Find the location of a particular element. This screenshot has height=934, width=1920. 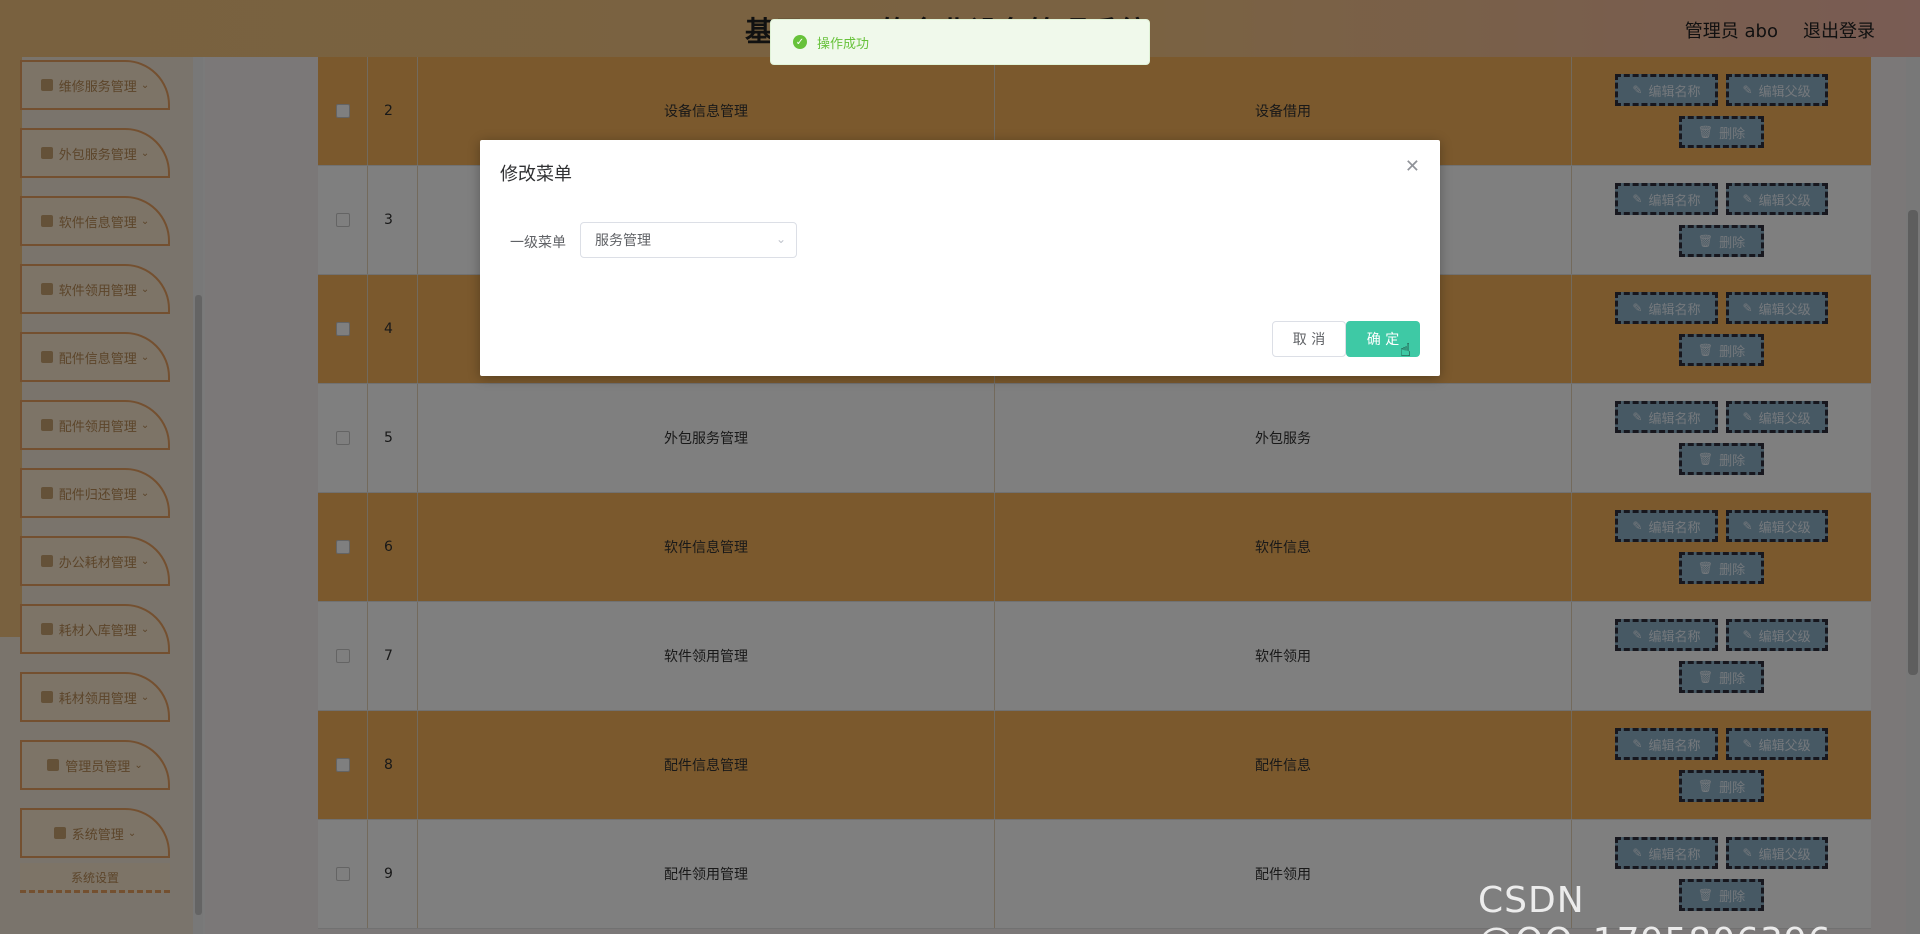

cancel-button: 取 消 is located at coordinates (1309, 339).